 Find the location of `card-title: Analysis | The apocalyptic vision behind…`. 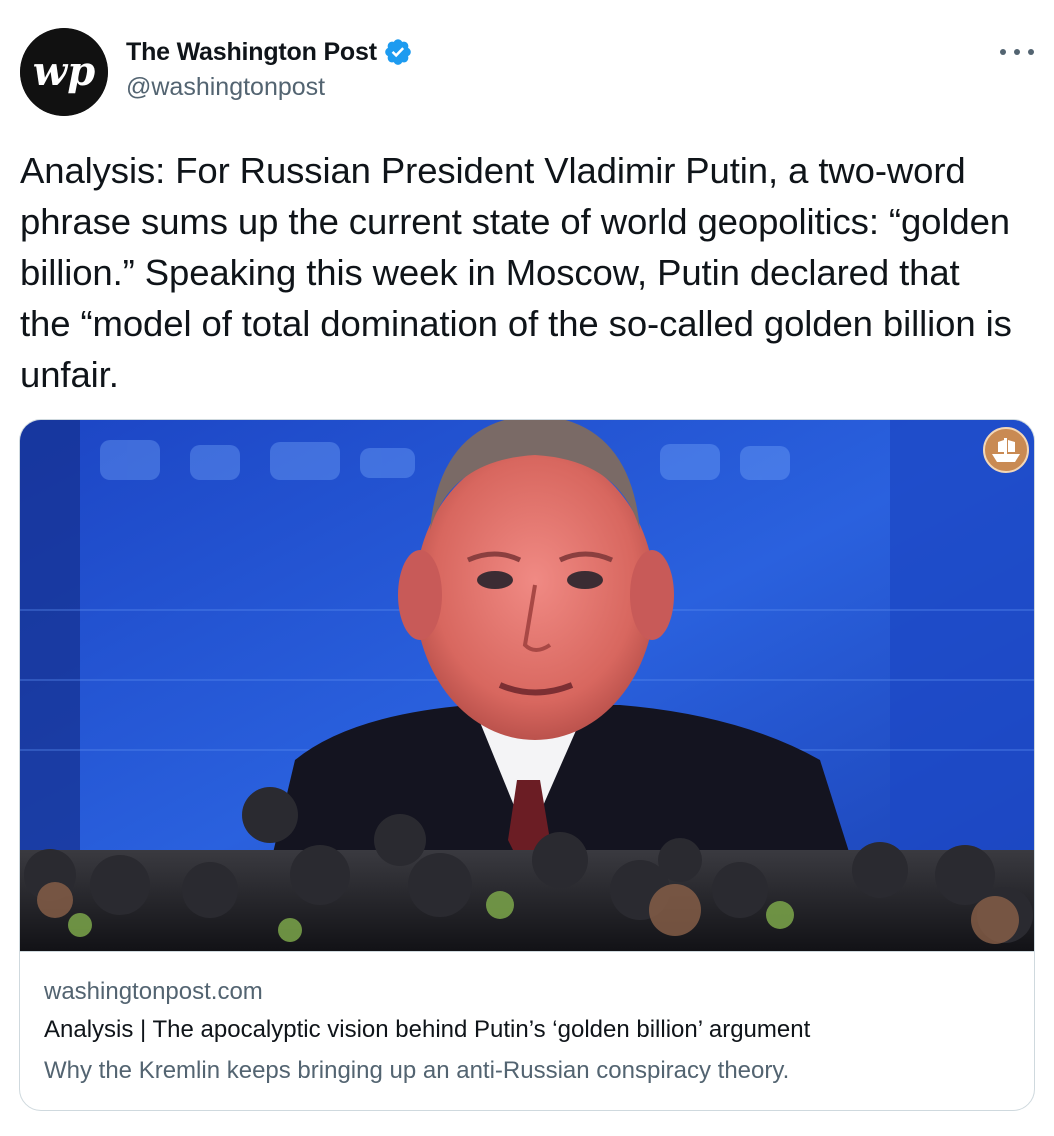

card-title: Analysis | The apocalyptic vision behind… is located at coordinates (427, 1029).